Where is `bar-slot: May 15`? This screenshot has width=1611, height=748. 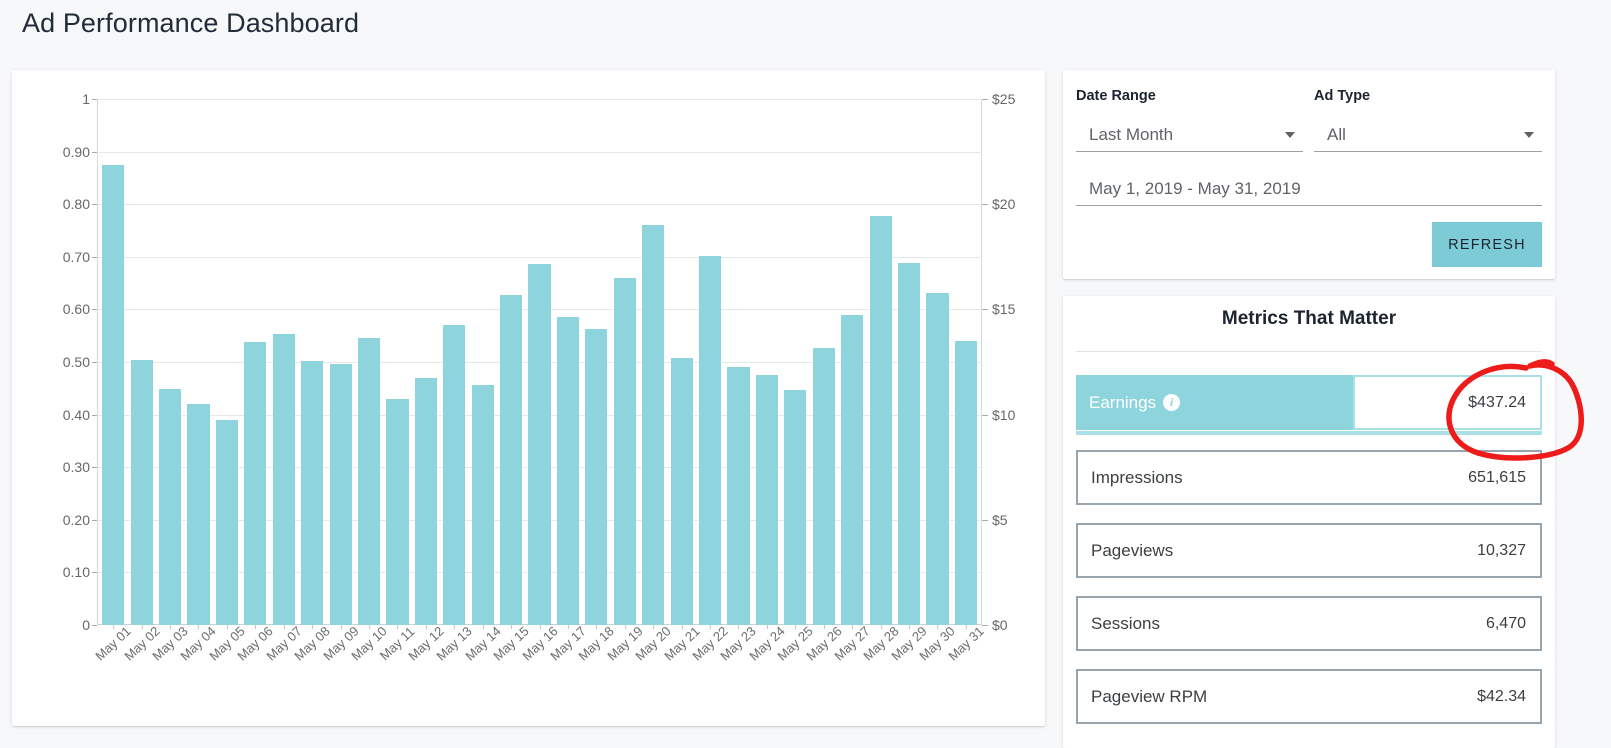 bar-slot: May 15 is located at coordinates (511, 381).